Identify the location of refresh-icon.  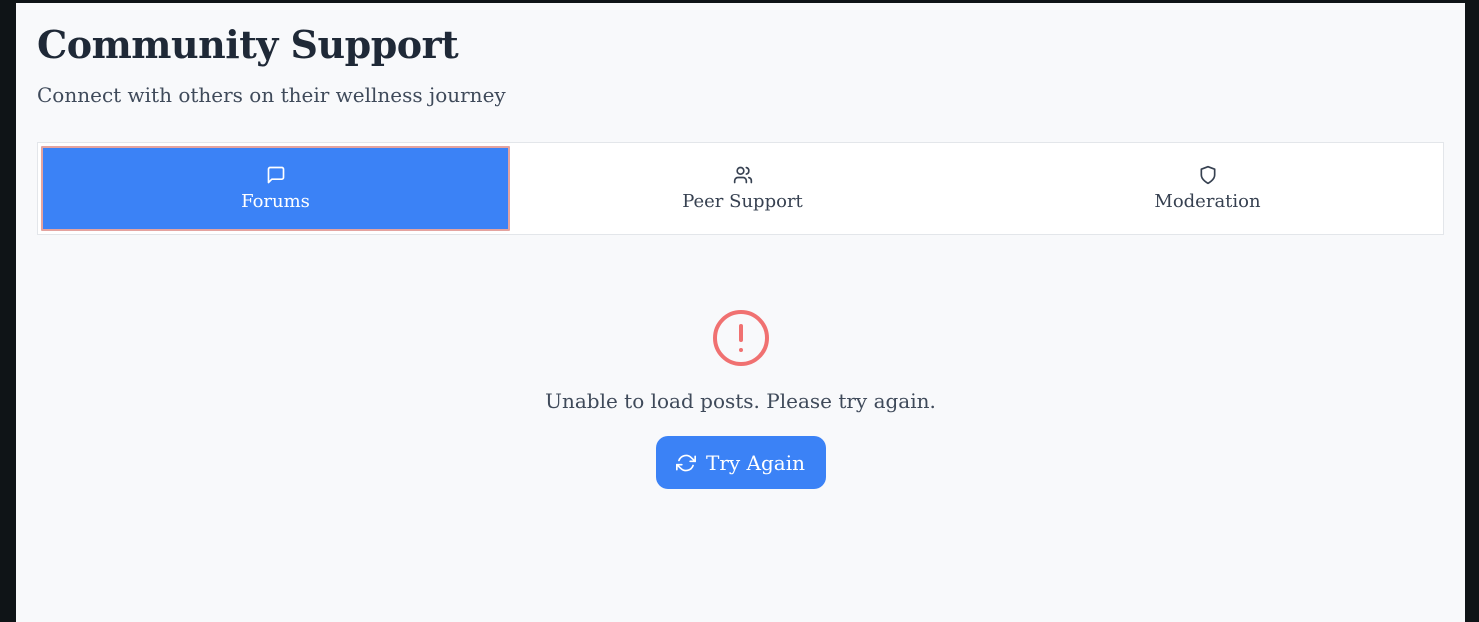
(685, 463).